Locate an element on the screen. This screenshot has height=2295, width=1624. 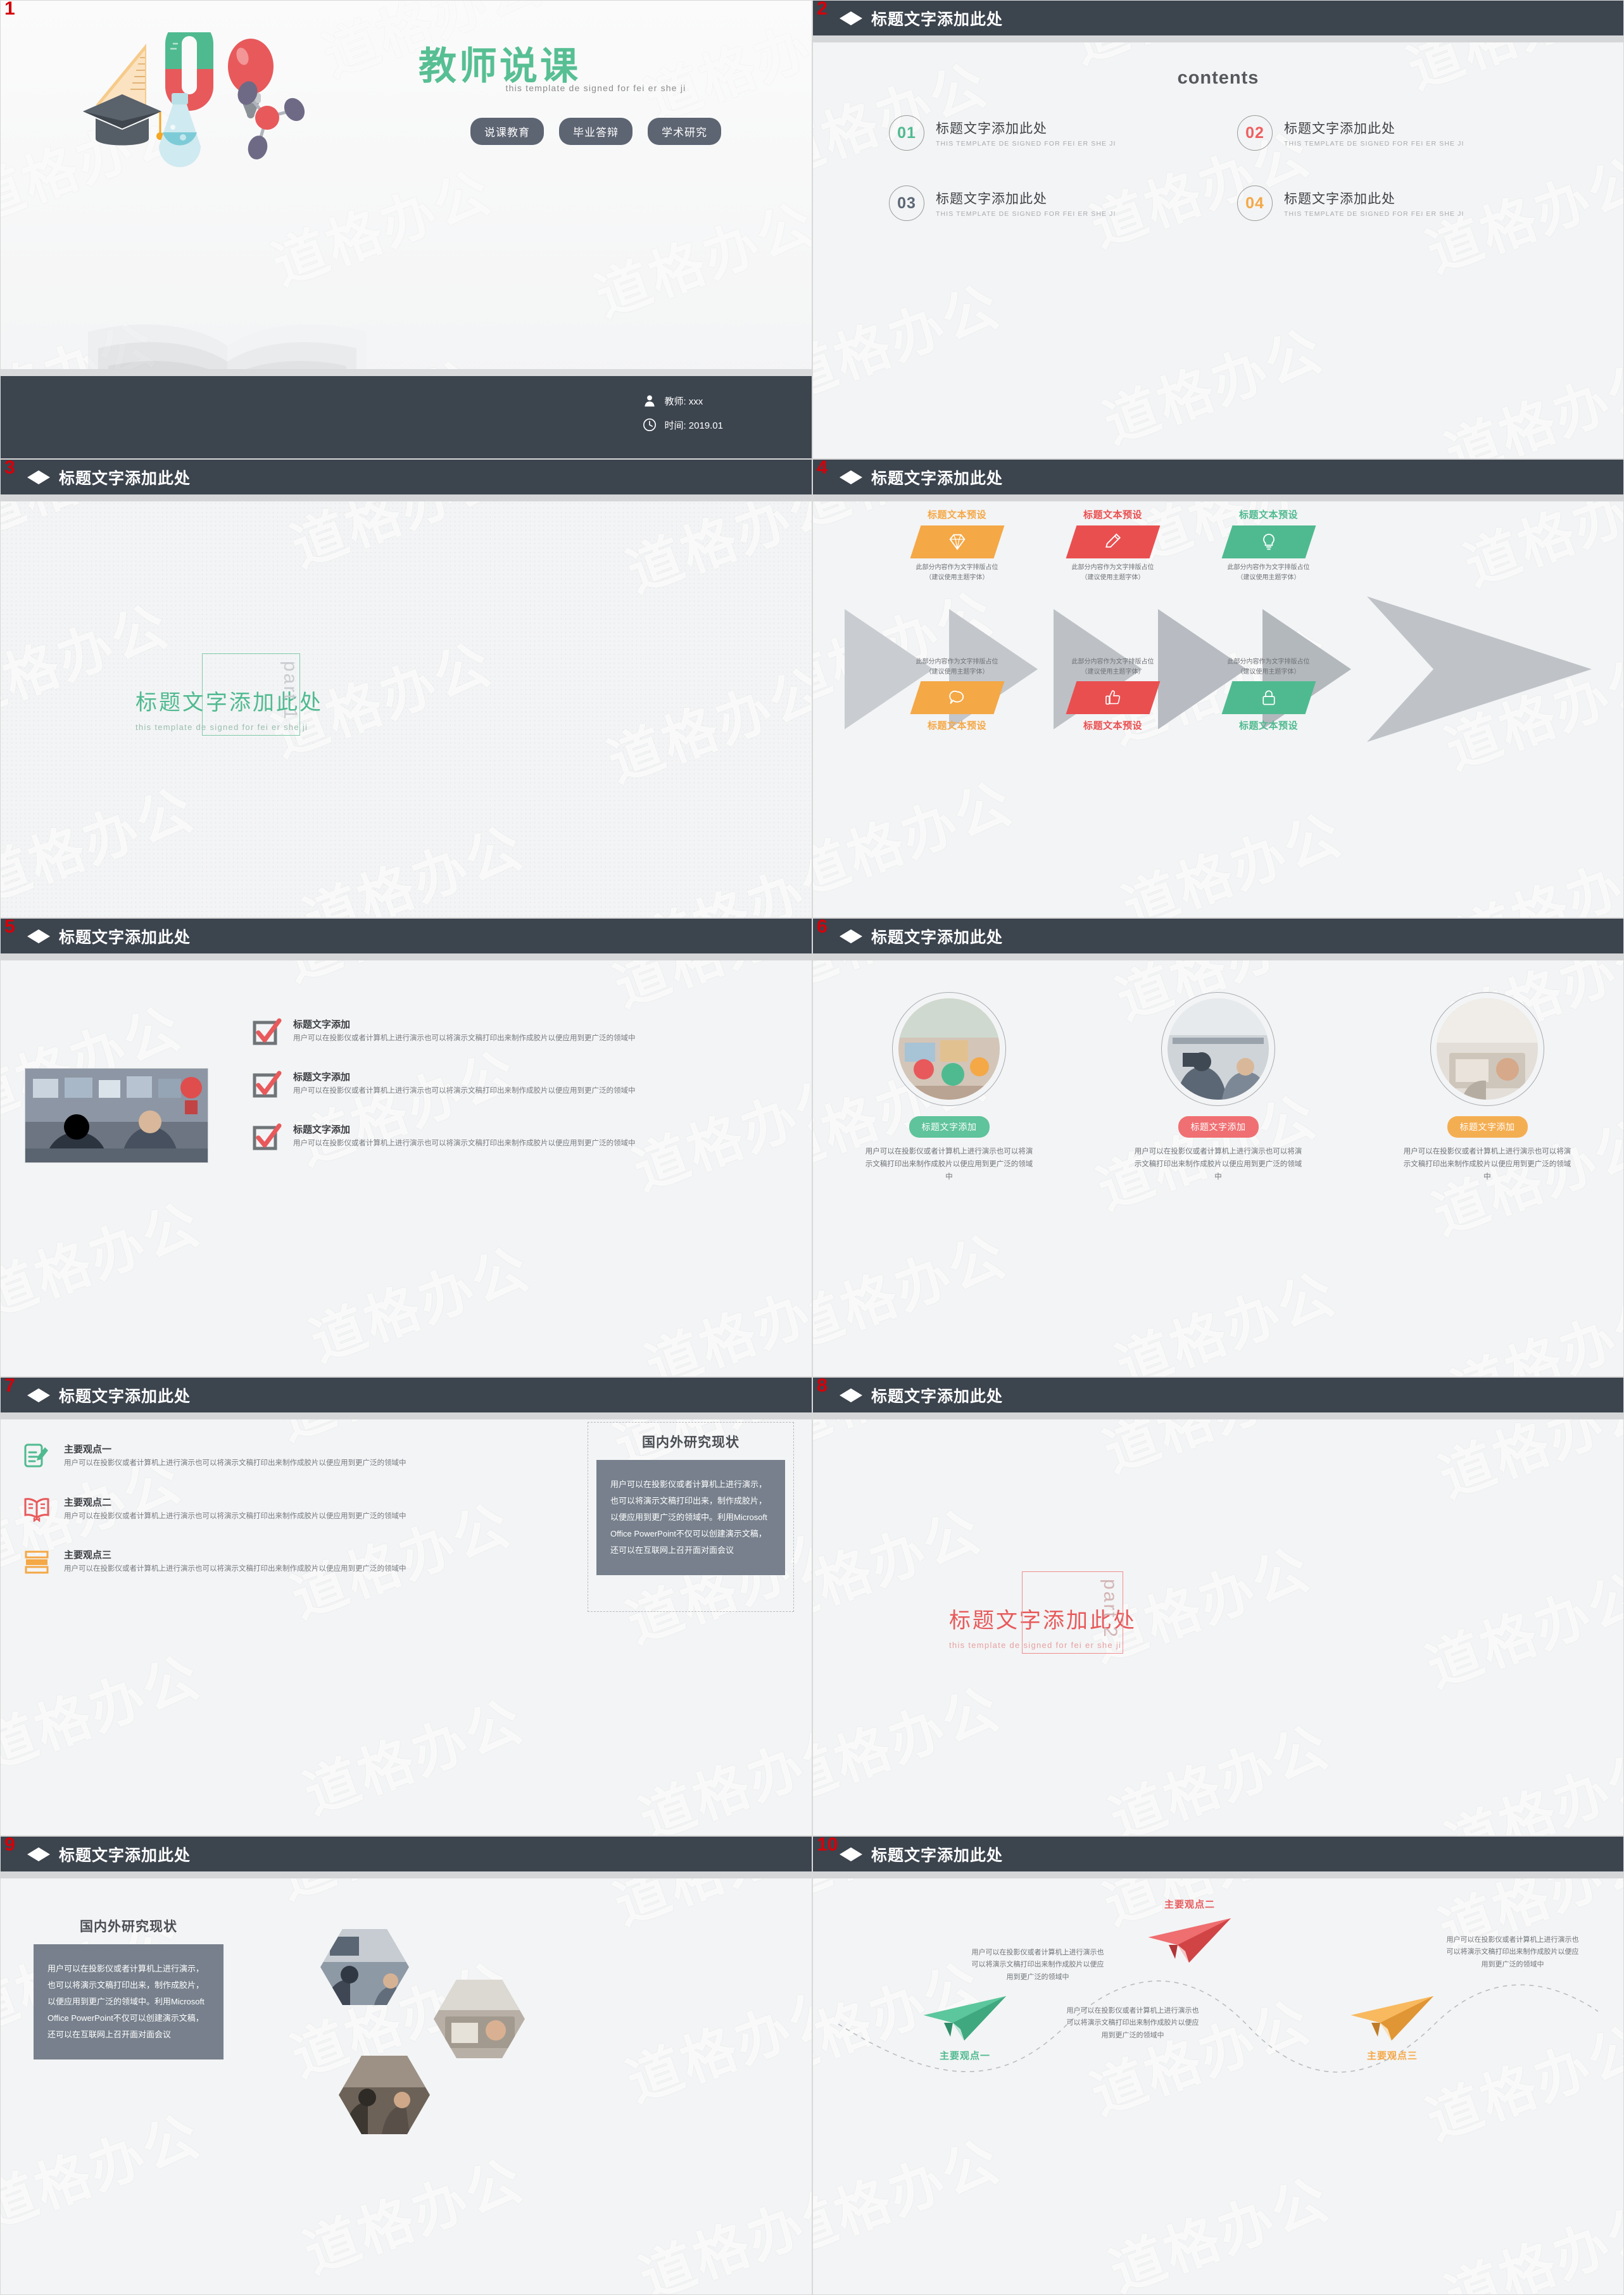
books-icon is located at coordinates (37, 1562).